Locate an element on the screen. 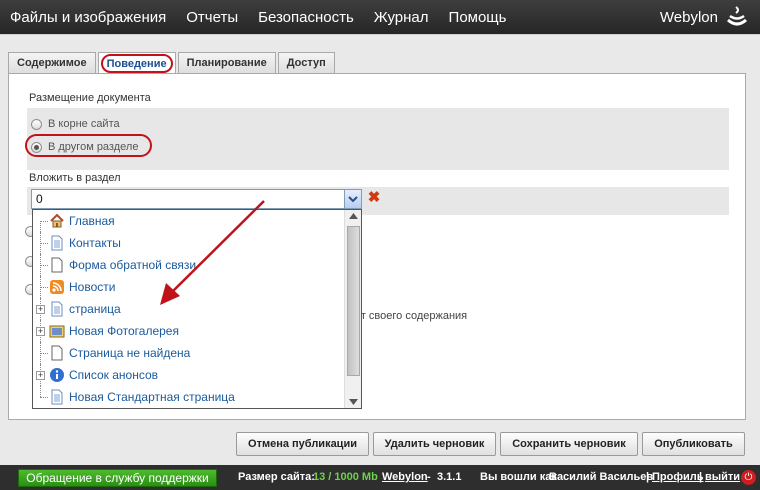  radio-root-row: В корне сайта is located at coordinates (75, 124).